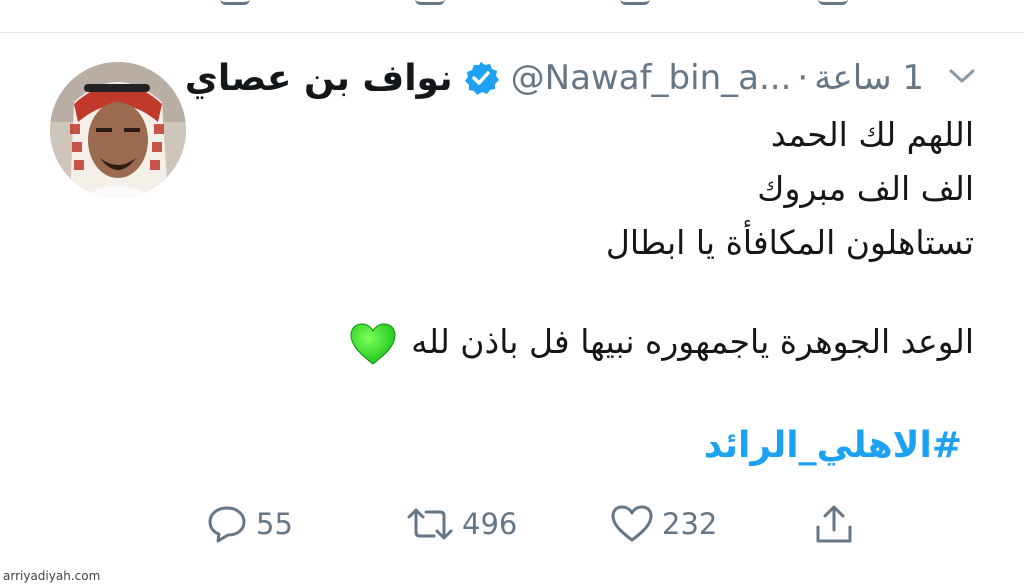 The height and width of the screenshot is (587, 1024). What do you see at coordinates (249, 524) in the screenshot?
I see `reply-button: 55` at bounding box center [249, 524].